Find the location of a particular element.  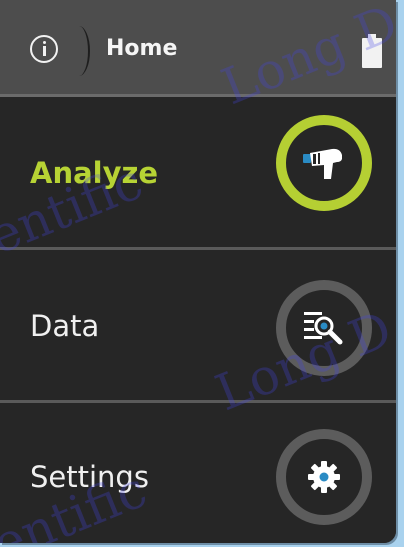

analyze-button-ring is located at coordinates (324, 163).